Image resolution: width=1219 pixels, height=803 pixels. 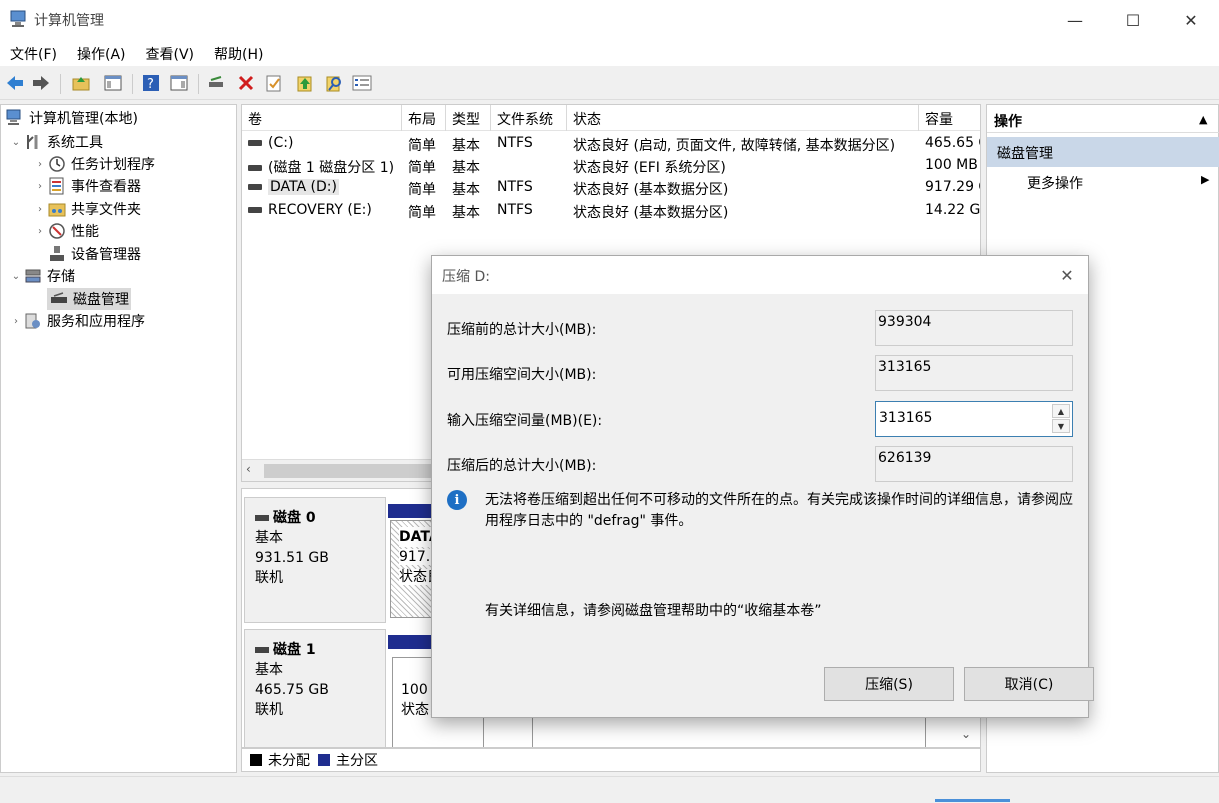 I want to click on tree-node-services-apps: › 服务和应用程序, so click(x=77, y=321).